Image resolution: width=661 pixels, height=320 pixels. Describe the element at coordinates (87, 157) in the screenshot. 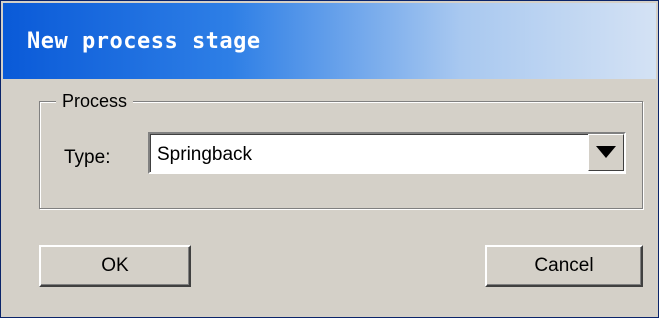

I see `type-label: Type:` at that location.